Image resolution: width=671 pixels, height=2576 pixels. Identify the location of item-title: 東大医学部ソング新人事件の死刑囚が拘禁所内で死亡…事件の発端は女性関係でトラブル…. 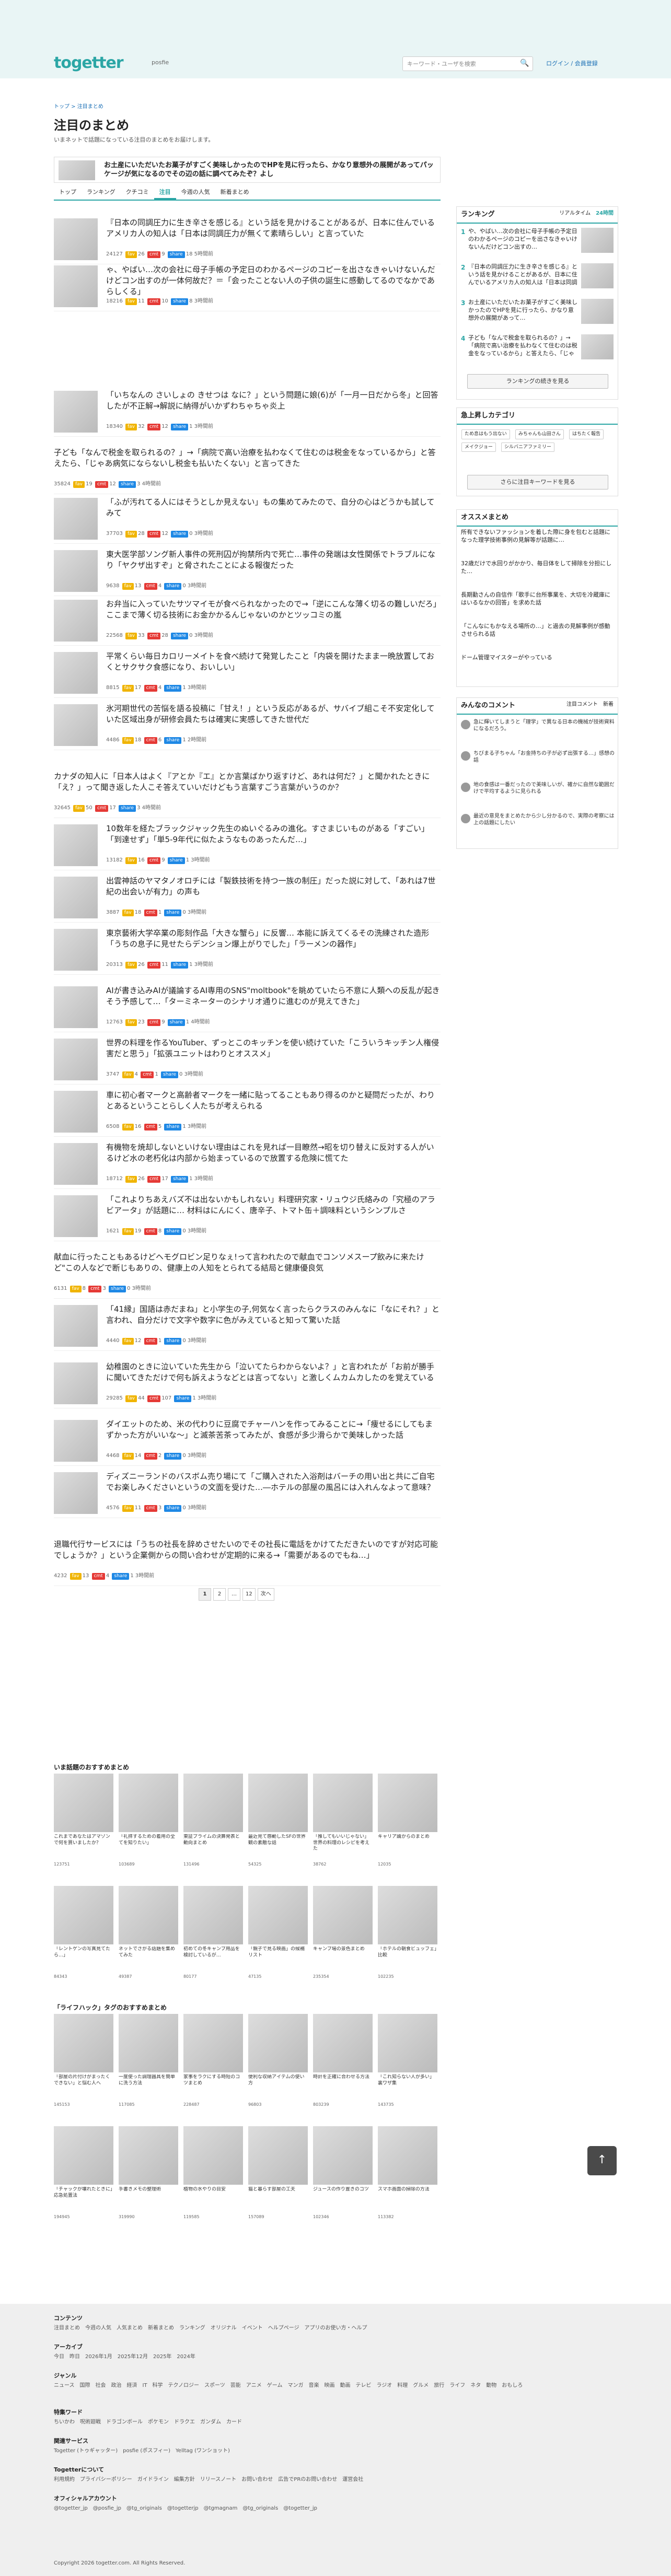
(273, 565).